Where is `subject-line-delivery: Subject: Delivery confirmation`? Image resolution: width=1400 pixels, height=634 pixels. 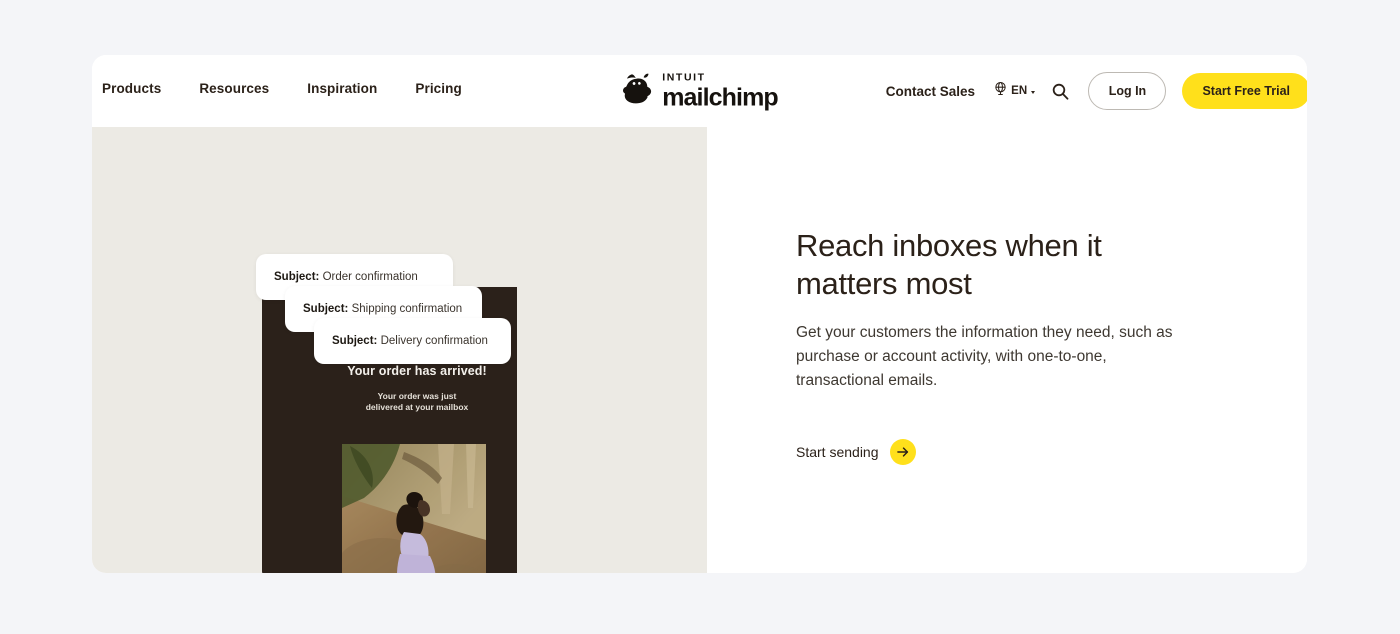 subject-line-delivery: Subject: Delivery confirmation is located at coordinates (410, 341).